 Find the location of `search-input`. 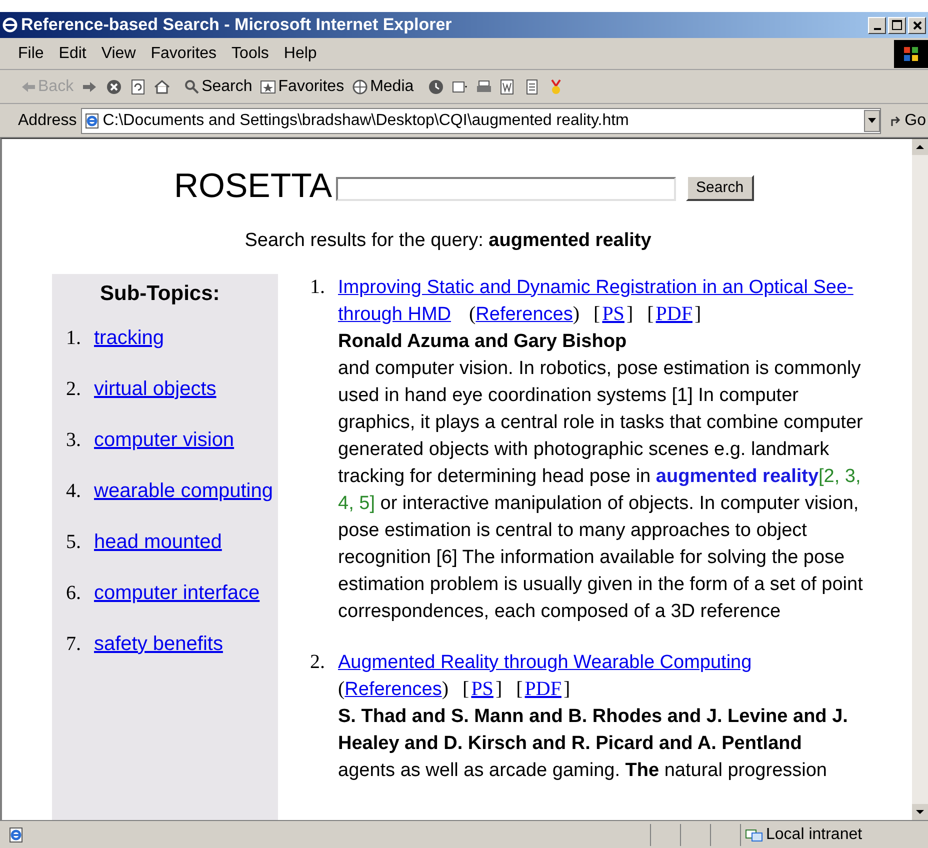

search-input is located at coordinates (506, 189).